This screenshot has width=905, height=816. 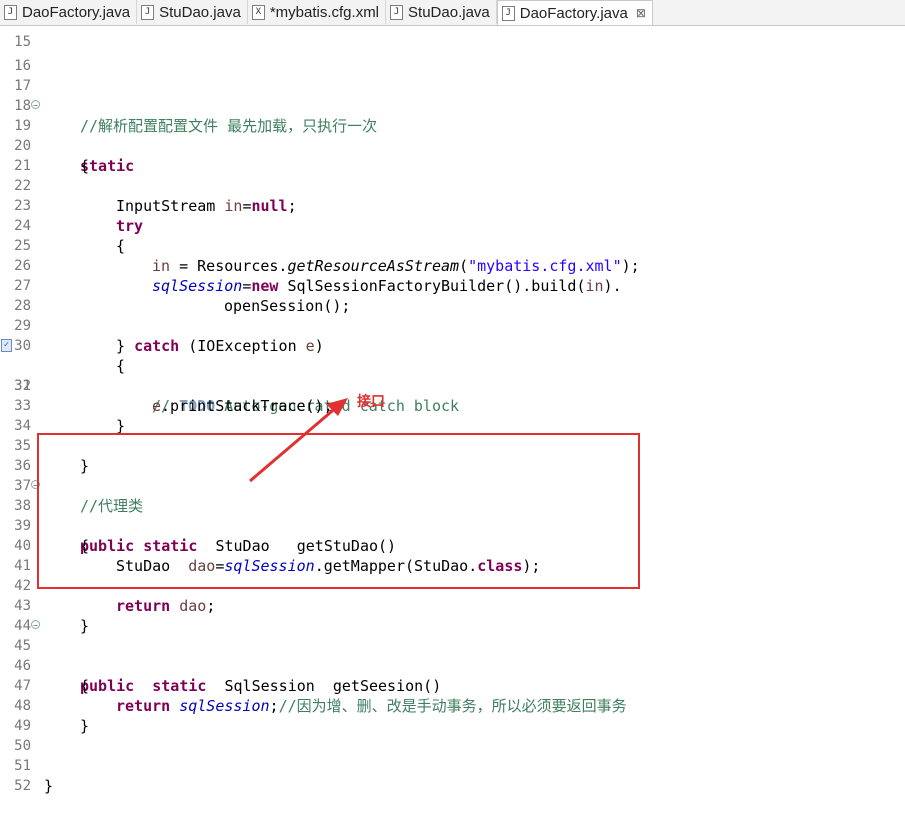 What do you see at coordinates (371, 402) in the screenshot?
I see `annotation-label: 接口` at bounding box center [371, 402].